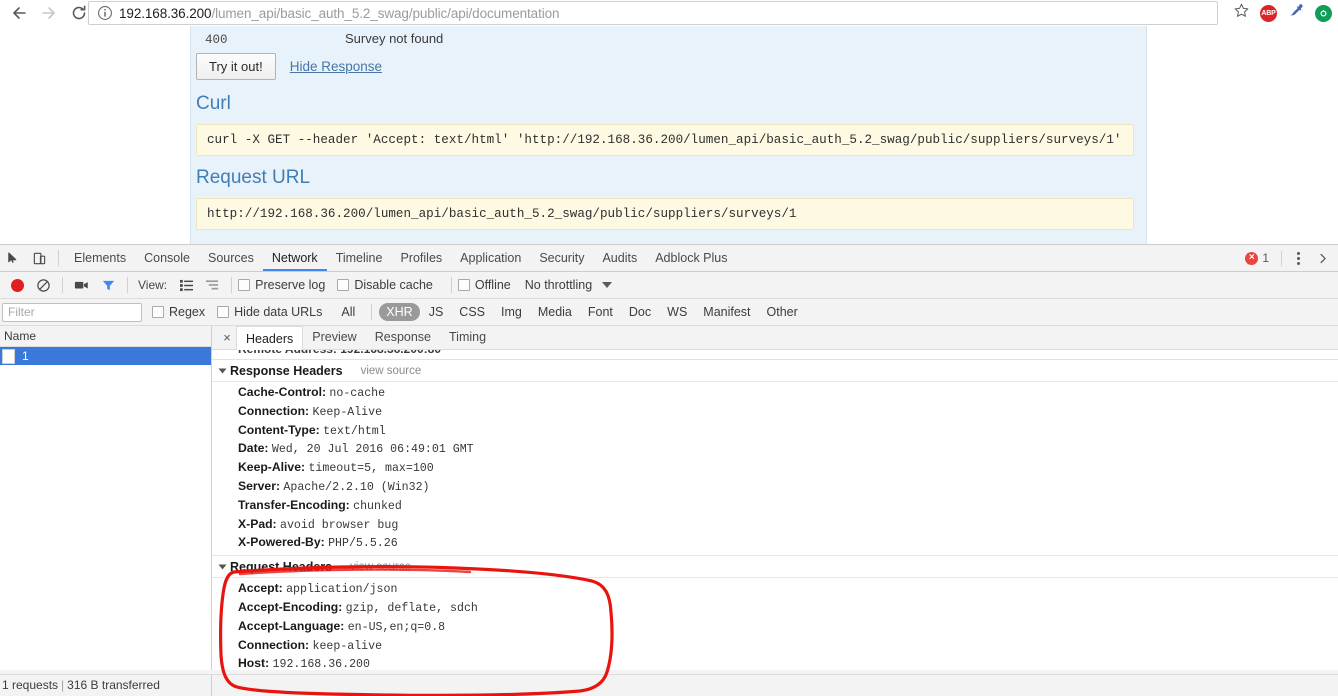  I want to click on header-value: Apache/2.2.10 (Win32), so click(356, 487).